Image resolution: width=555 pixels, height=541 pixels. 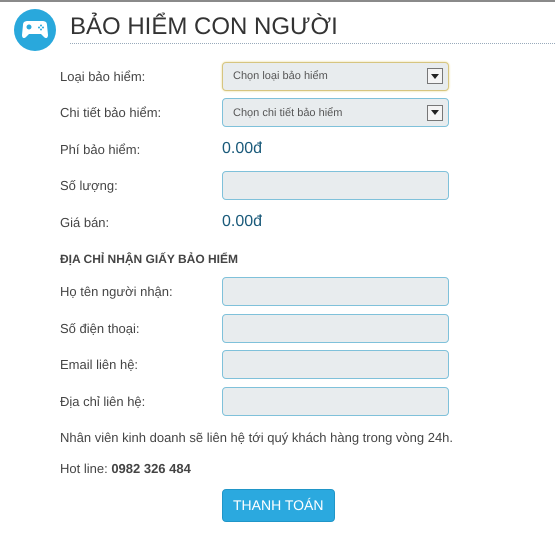 I want to click on hotline-text: Hot line: 0982 326 484, so click(x=126, y=469).